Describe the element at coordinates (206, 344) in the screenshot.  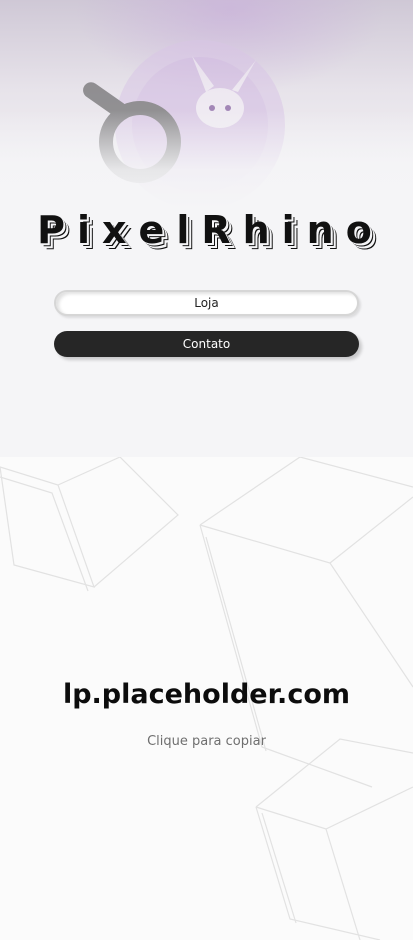
I see `contato-button: Contato` at that location.